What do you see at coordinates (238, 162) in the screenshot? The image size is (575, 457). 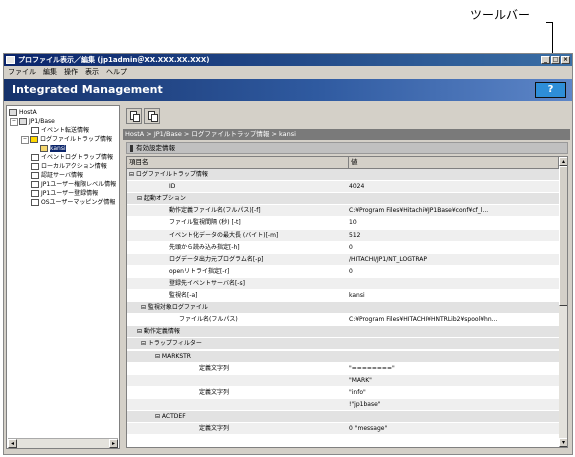 I see `column-header-name: 項目名` at bounding box center [238, 162].